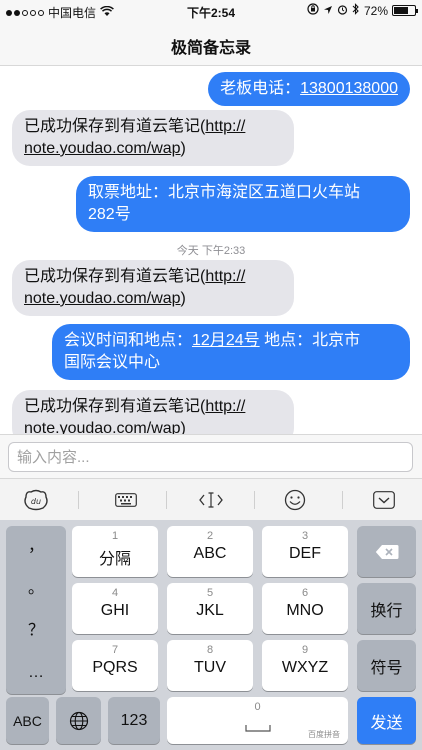 The image size is (422, 750). I want to click on location-icon, so click(328, 11).